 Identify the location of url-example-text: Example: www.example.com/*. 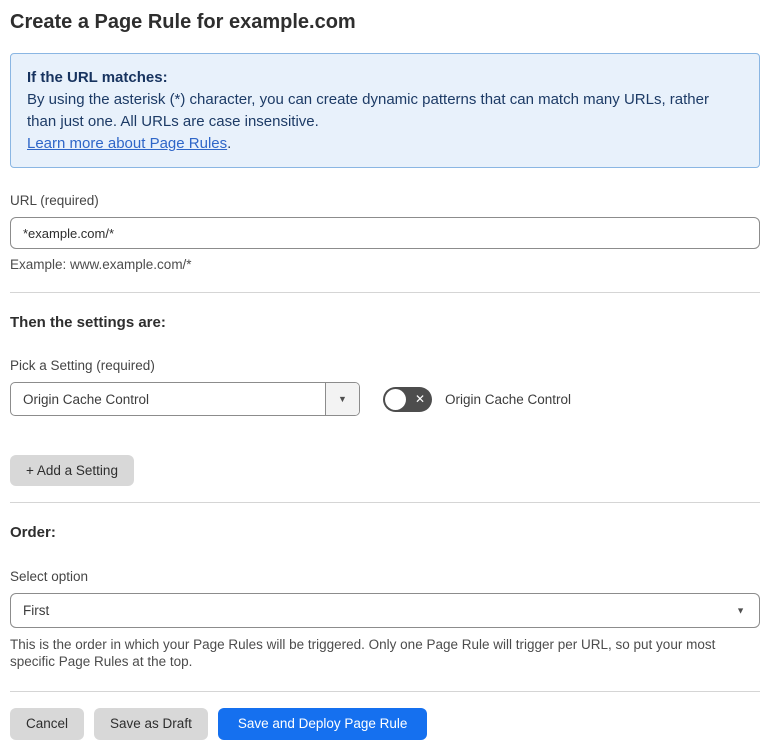
(101, 264).